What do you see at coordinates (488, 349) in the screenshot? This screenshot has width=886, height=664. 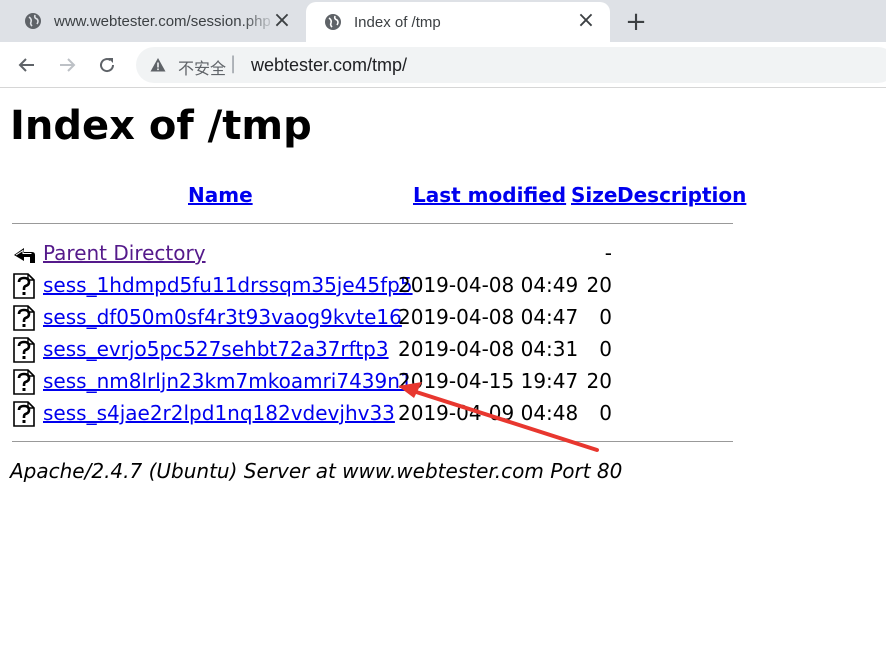 I see `last-modified: 2019-04-08 04:31` at bounding box center [488, 349].